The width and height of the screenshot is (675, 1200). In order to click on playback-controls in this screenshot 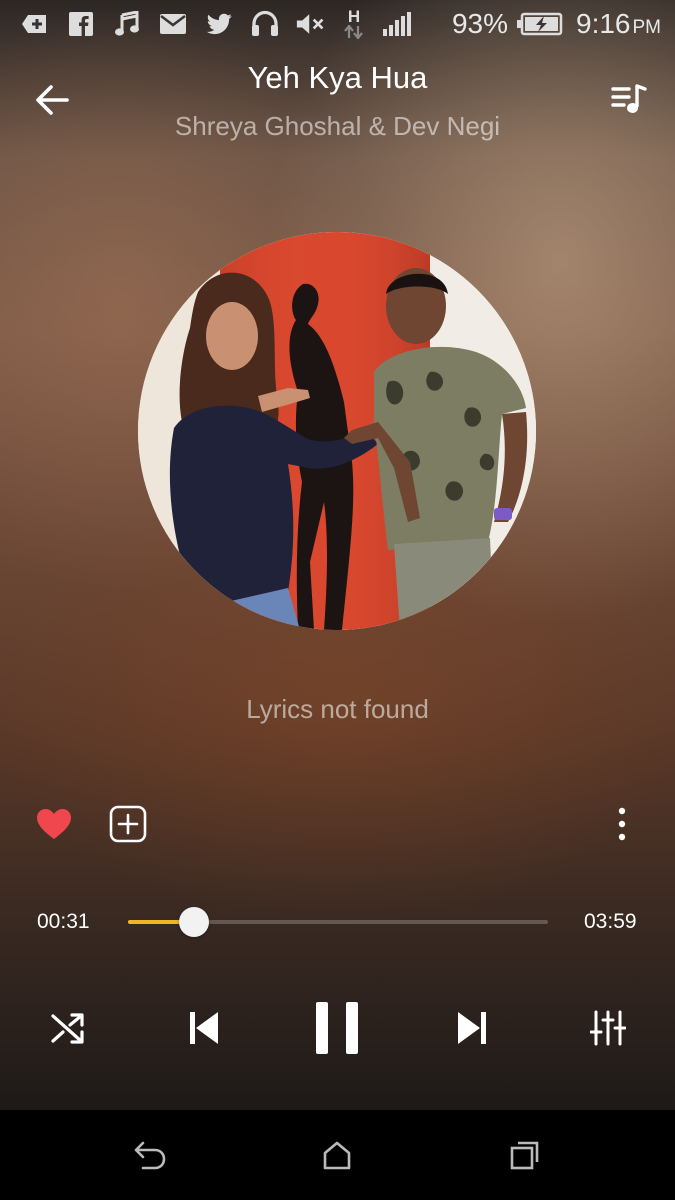, I will do `click(337, 1028)`.